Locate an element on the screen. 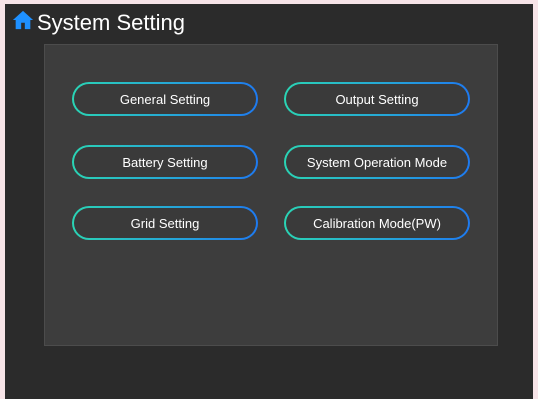 The height and width of the screenshot is (399, 538). grid-setting-button: Grid Setting is located at coordinates (165, 223).